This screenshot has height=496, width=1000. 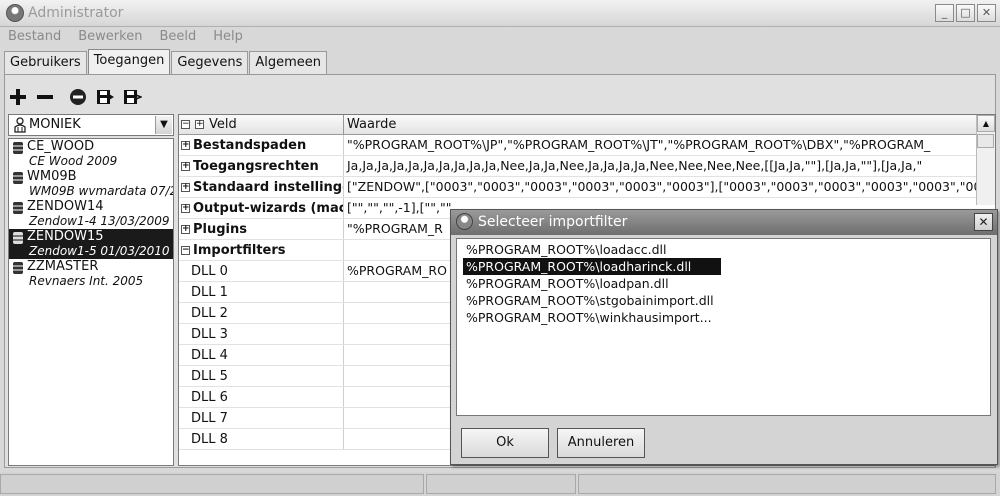 What do you see at coordinates (86, 281) in the screenshot?
I see `database-description: Revnaers Int. 2005` at bounding box center [86, 281].